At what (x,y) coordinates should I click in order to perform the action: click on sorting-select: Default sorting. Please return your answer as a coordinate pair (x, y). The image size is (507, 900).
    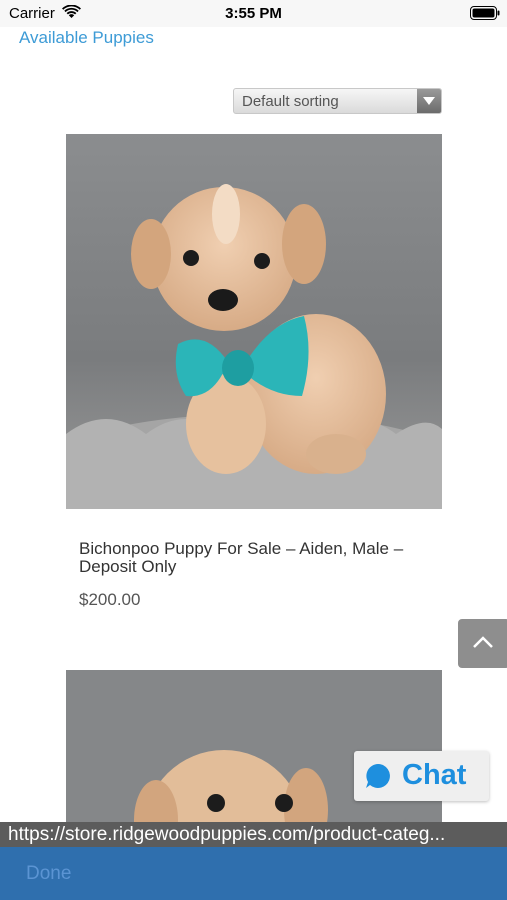
    Looking at the image, I should click on (337, 101).